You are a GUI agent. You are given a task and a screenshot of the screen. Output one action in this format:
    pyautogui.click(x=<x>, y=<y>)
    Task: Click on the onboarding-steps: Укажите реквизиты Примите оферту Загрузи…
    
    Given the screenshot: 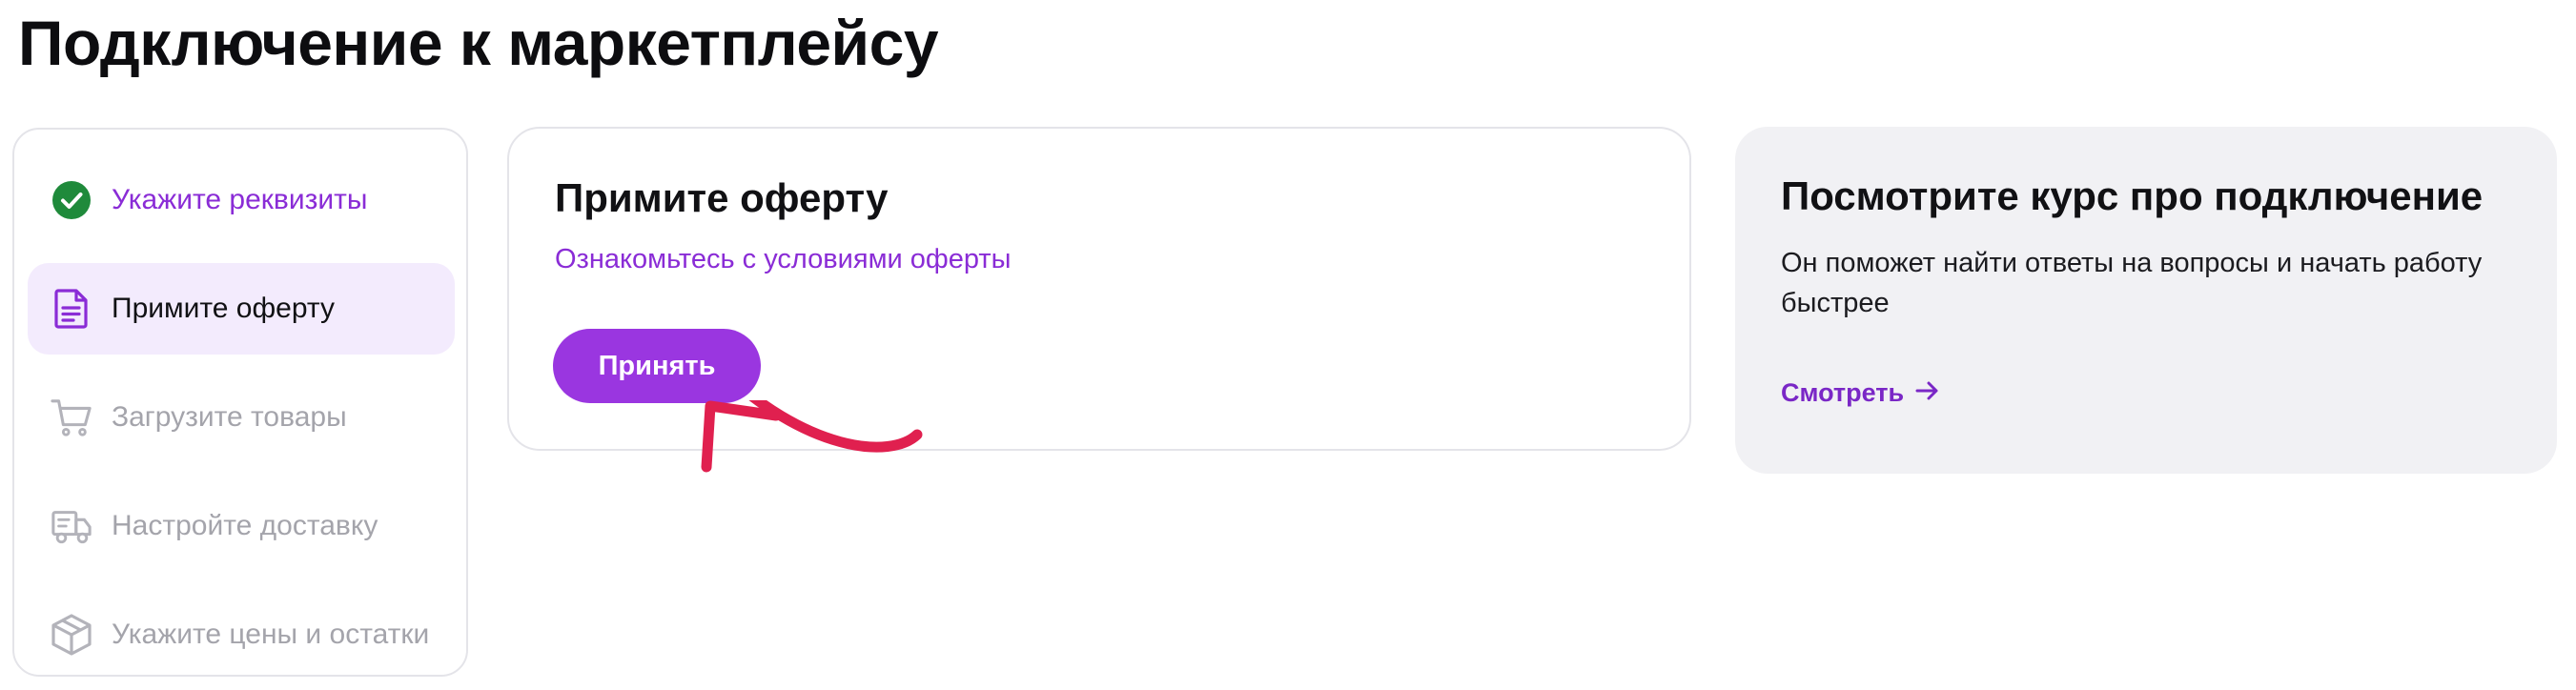 What is the action you would take?
    pyautogui.click(x=240, y=402)
    